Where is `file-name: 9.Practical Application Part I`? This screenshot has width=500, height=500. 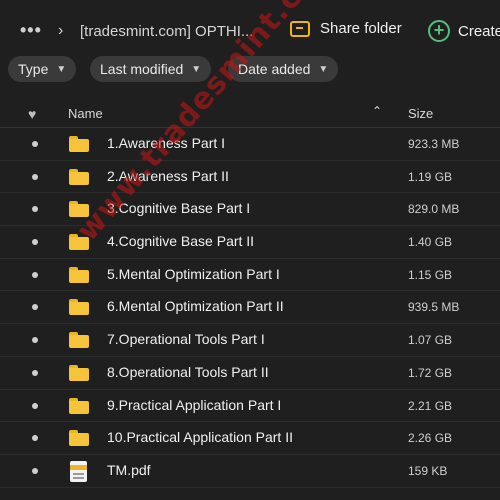 file-name: 9.Practical Application Part I is located at coordinates (194, 405).